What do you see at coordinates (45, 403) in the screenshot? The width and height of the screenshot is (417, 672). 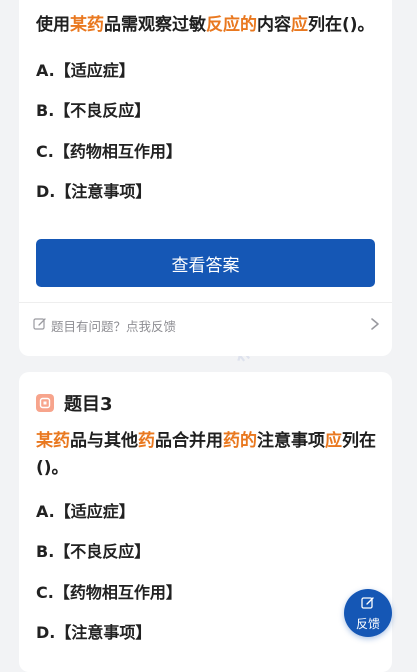 I see `question-badge-icon` at bounding box center [45, 403].